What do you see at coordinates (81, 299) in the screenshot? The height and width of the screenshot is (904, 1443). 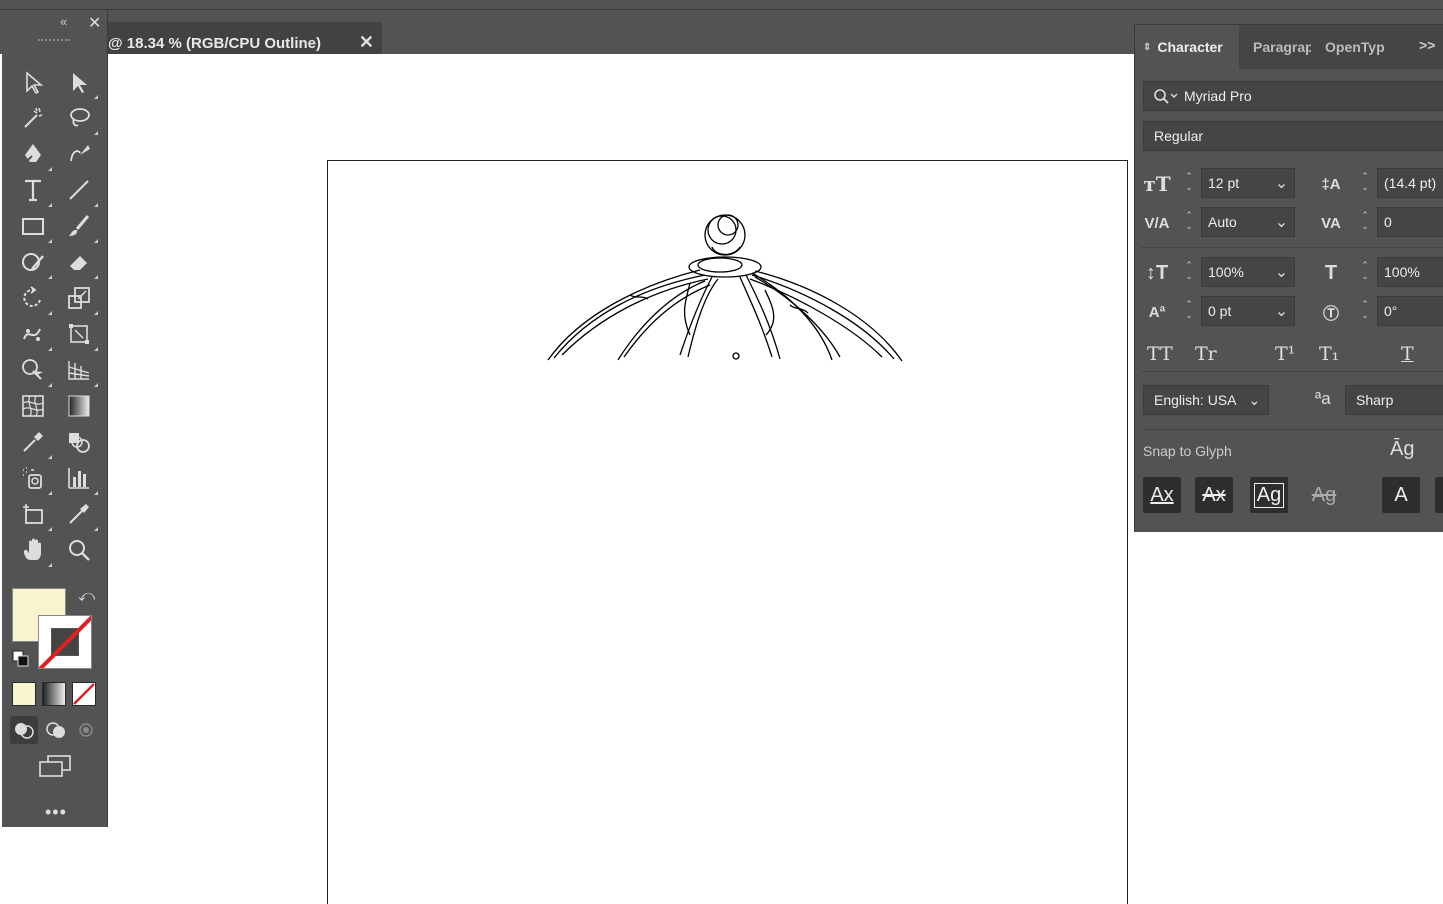 I see `scale-tool-icon` at bounding box center [81, 299].